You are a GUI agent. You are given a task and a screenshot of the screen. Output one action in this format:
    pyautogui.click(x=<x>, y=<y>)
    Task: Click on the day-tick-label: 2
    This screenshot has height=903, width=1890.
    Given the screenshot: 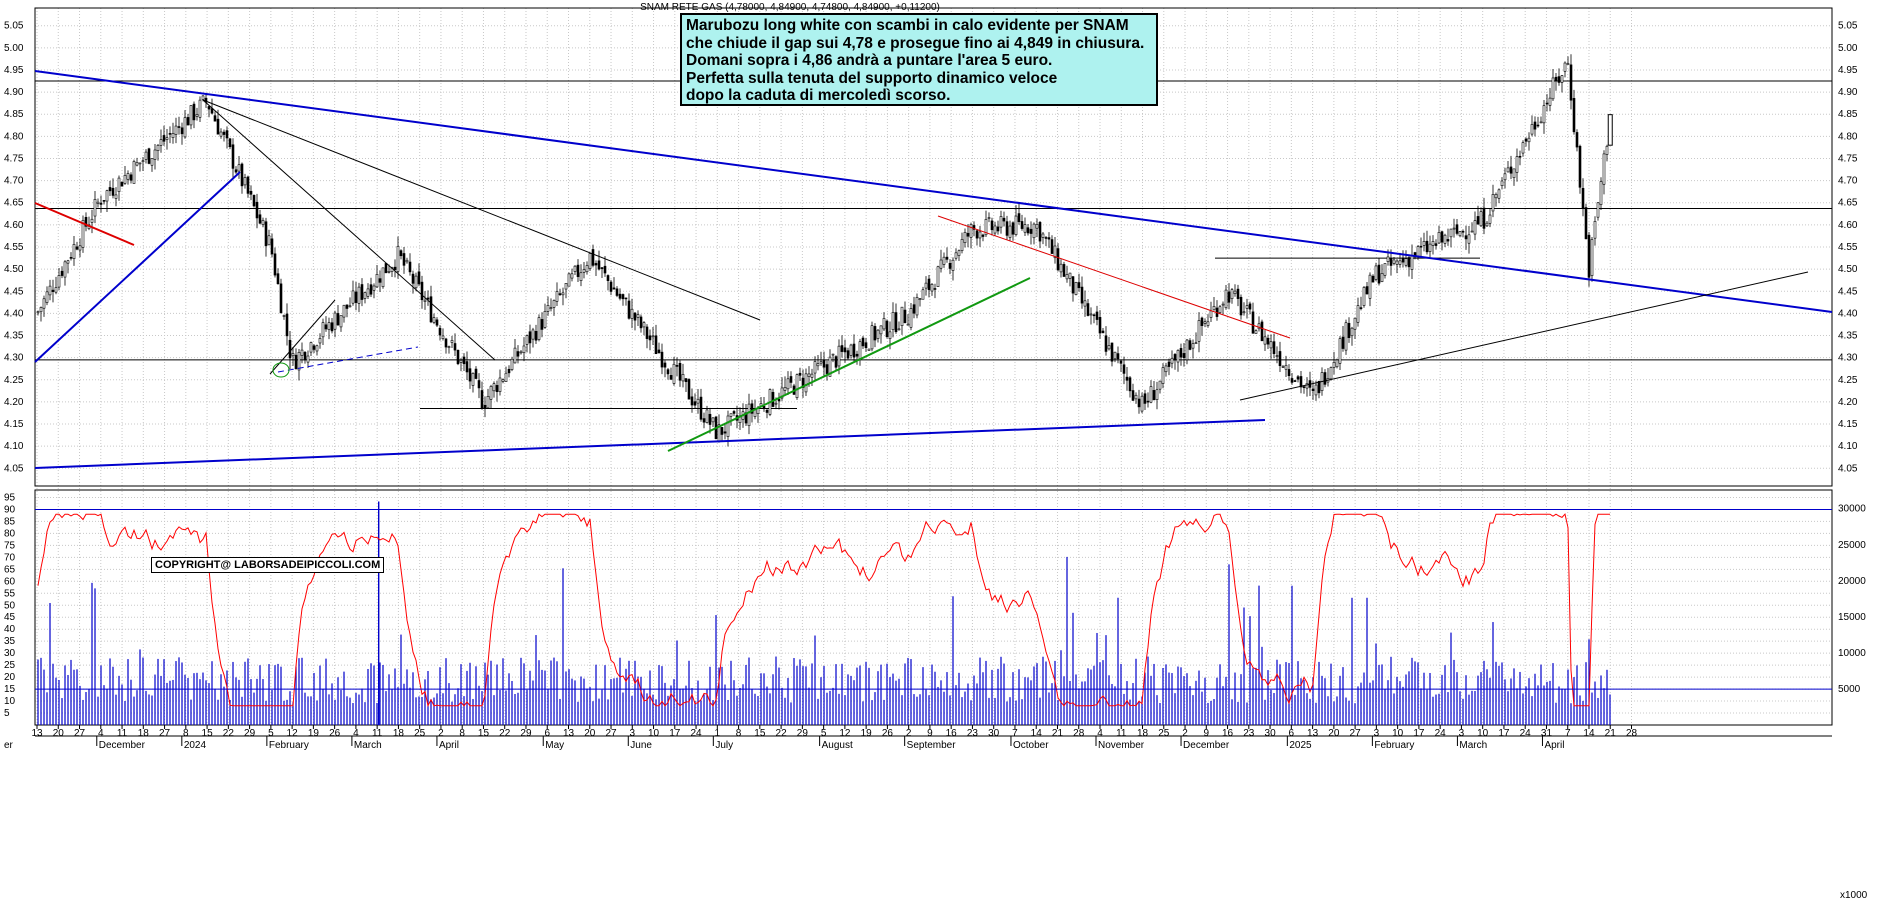 What is the action you would take?
    pyautogui.click(x=909, y=733)
    